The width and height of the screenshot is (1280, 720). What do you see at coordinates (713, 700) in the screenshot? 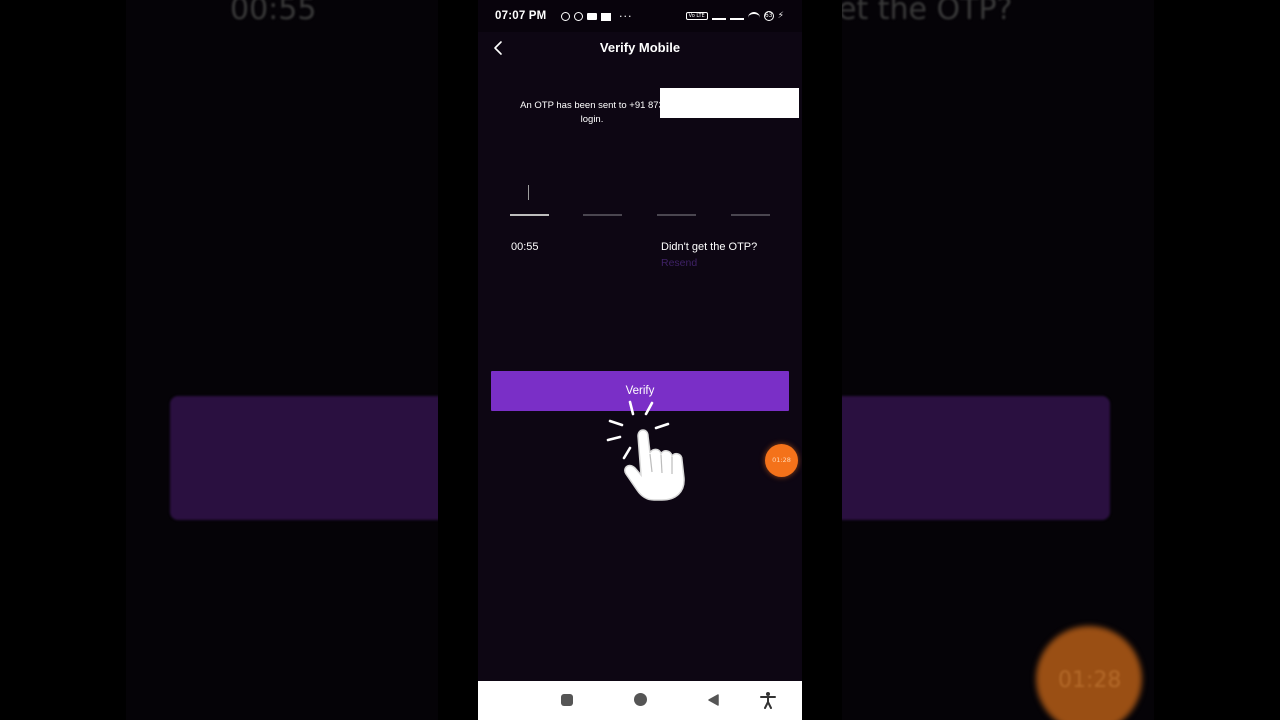
I see `back-triangle-icon` at bounding box center [713, 700].